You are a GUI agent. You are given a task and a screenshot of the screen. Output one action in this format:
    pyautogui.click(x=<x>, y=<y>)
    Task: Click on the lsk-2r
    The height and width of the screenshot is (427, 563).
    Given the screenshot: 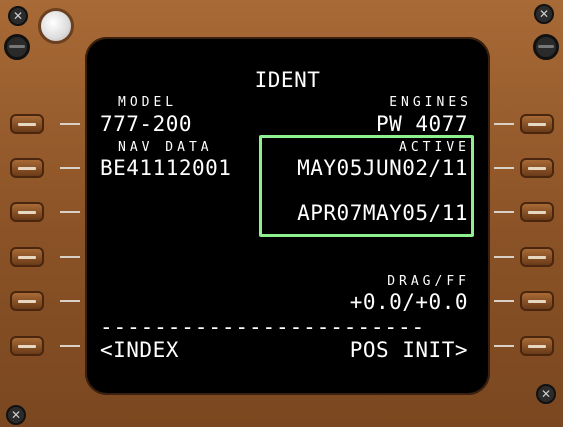 What is the action you would take?
    pyautogui.click(x=537, y=168)
    